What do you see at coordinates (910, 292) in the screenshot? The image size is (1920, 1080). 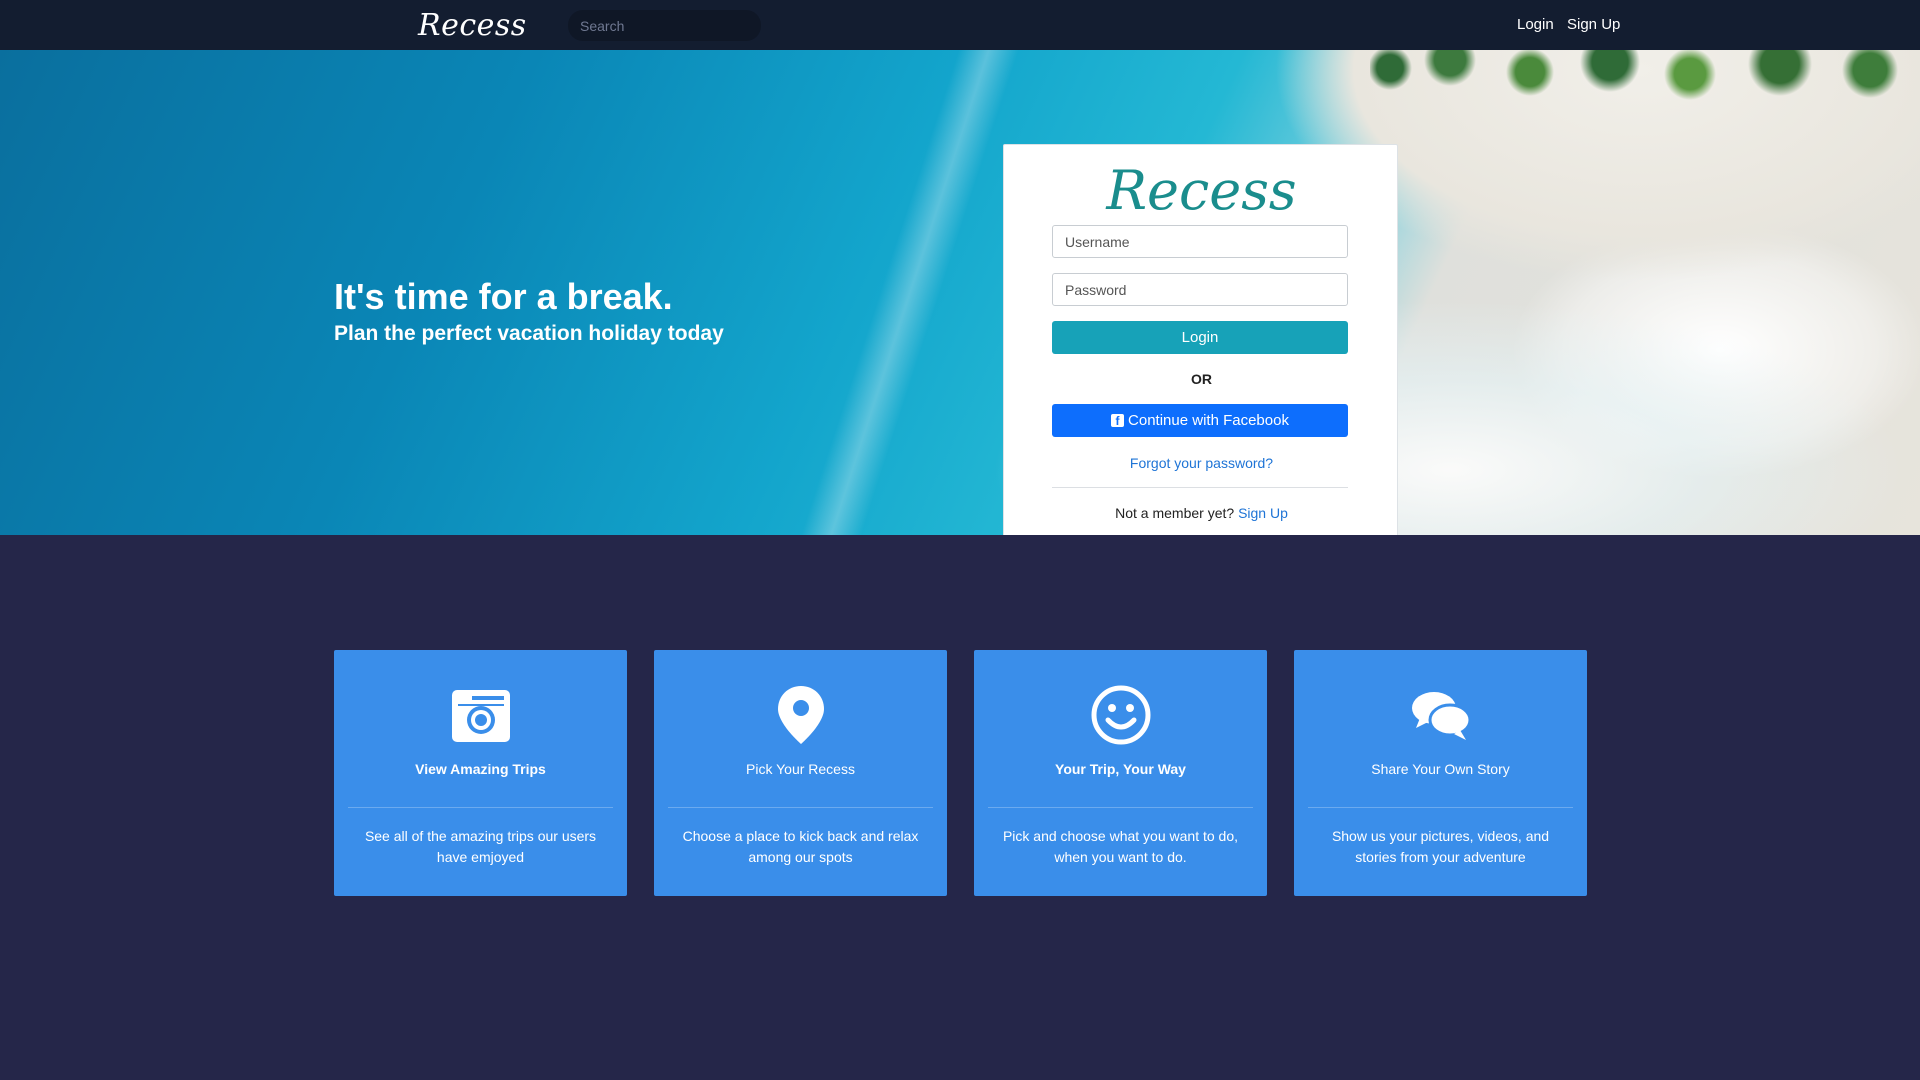 I see `hero-background-foam` at bounding box center [910, 292].